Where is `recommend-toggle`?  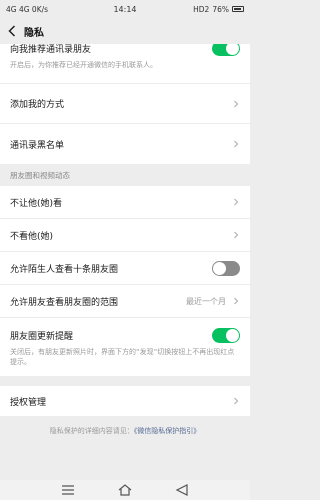
recommend-toggle is located at coordinates (226, 50).